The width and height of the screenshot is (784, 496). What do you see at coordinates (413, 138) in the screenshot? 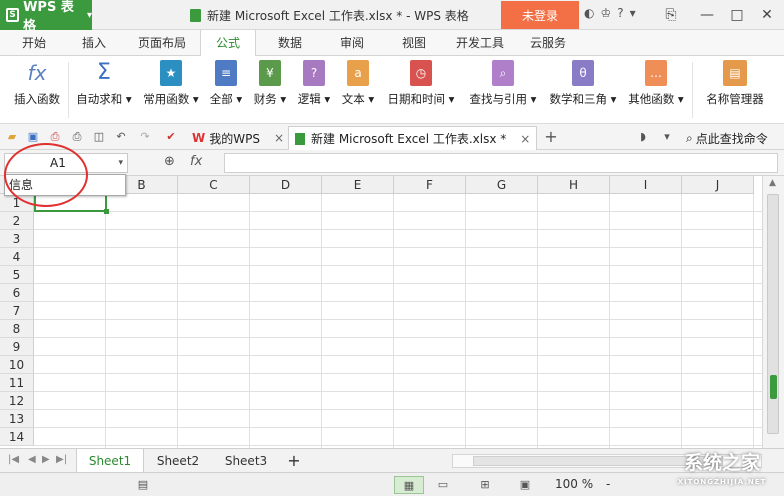
I see `tab-document: 新建 Microsoft Excel 工作表.xlsx * ×` at bounding box center [413, 138].